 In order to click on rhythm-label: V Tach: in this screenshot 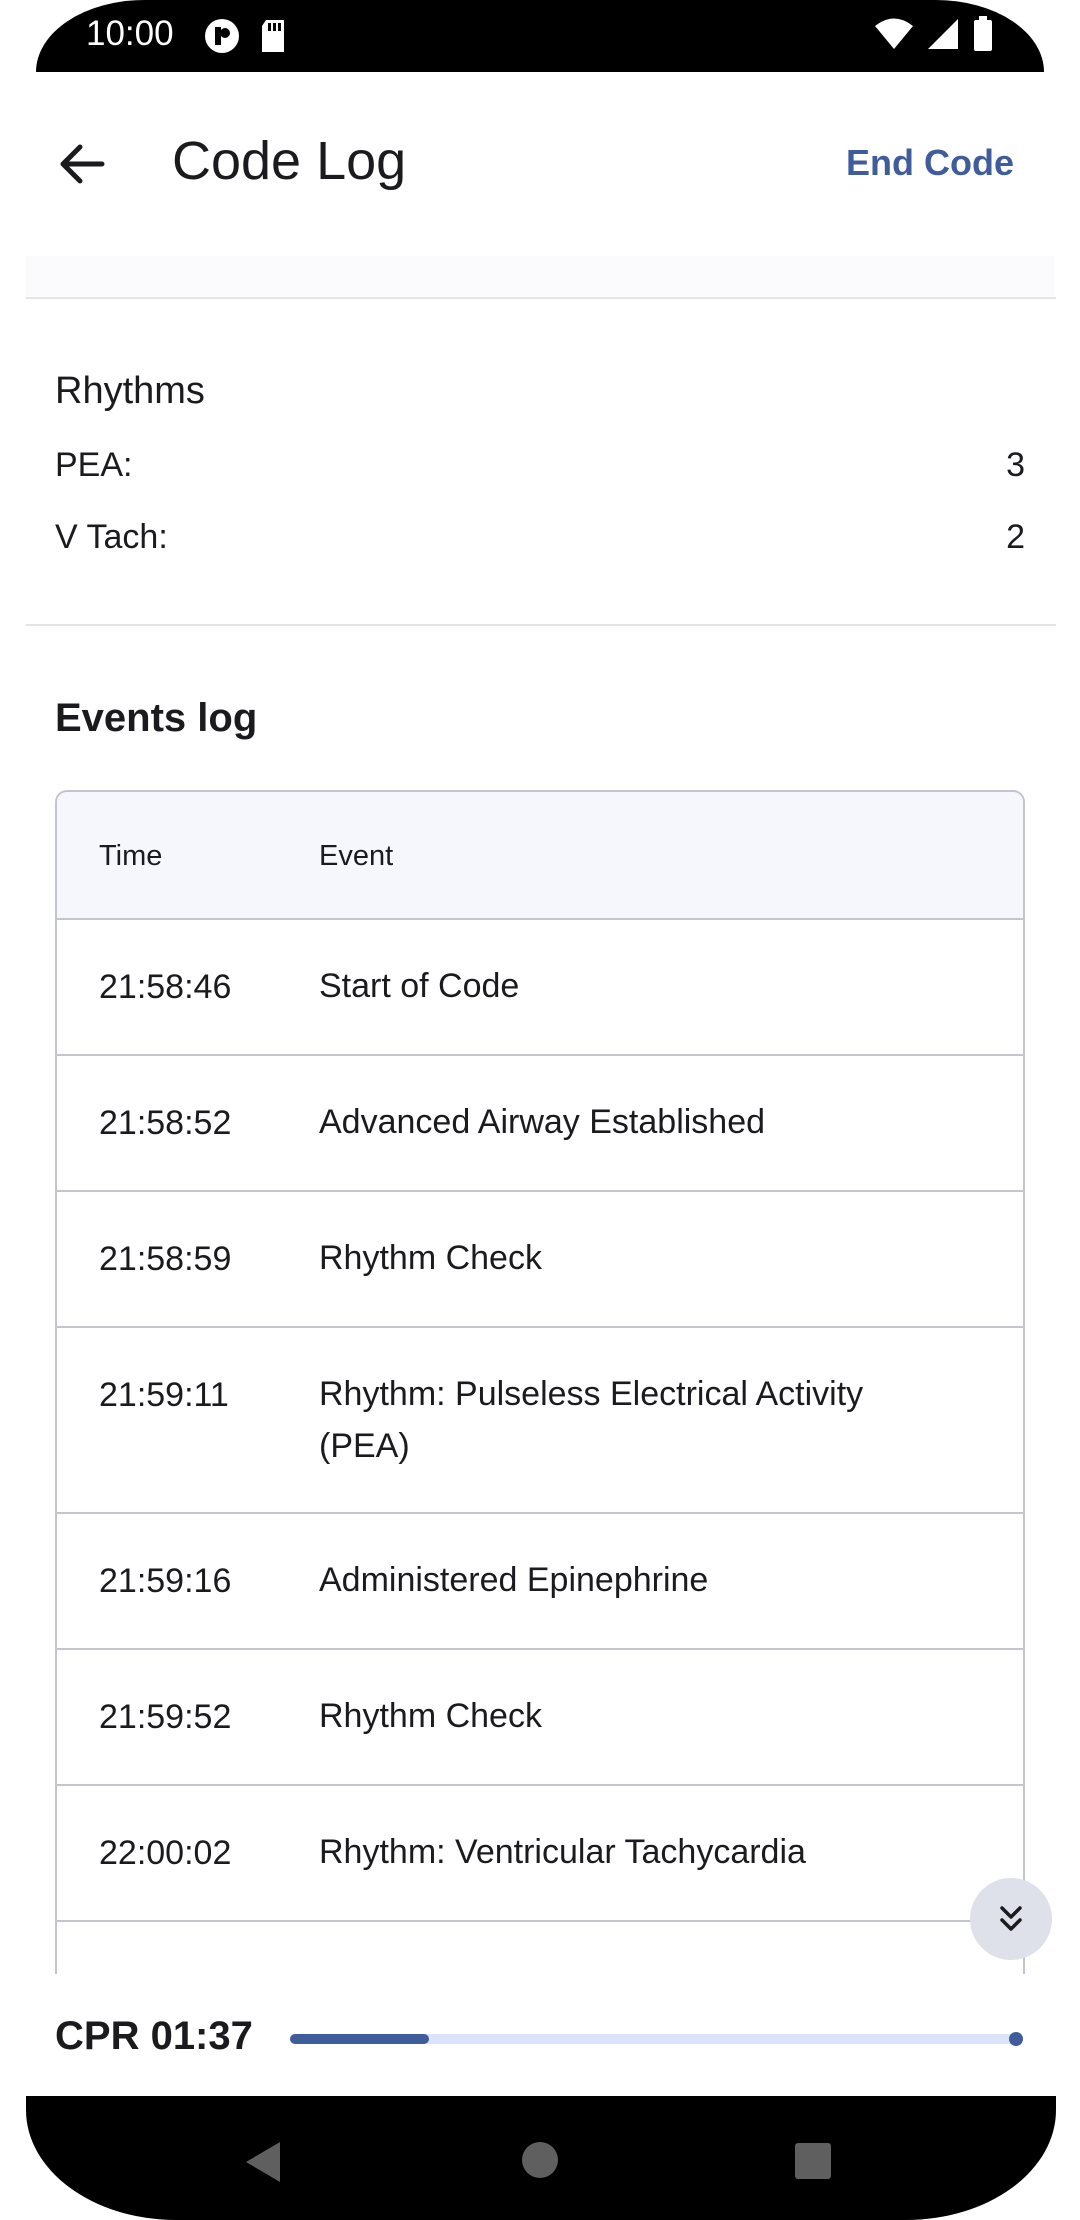, I will do `click(111, 537)`.